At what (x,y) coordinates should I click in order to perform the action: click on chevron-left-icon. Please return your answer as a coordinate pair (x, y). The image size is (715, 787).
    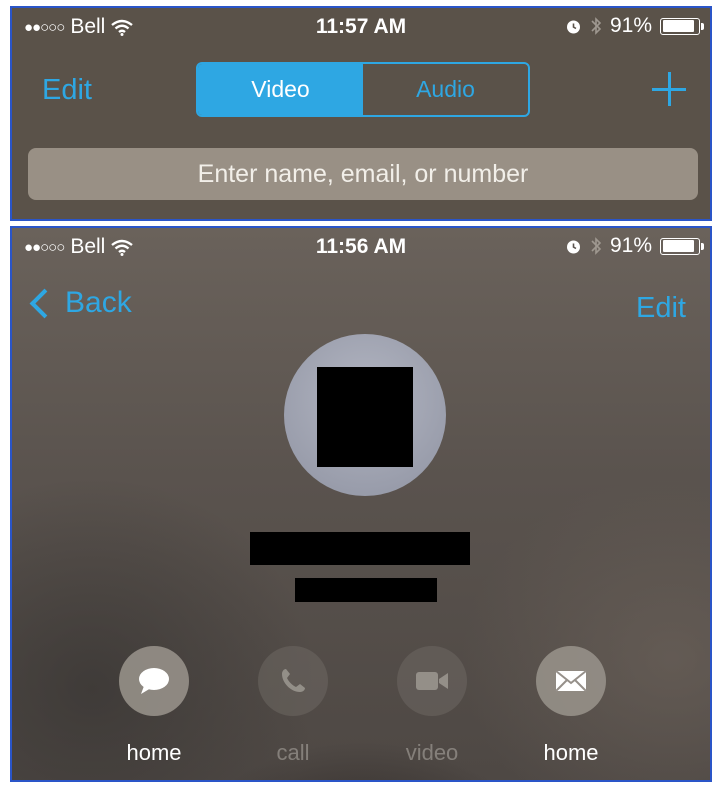
    Looking at the image, I should click on (44, 303).